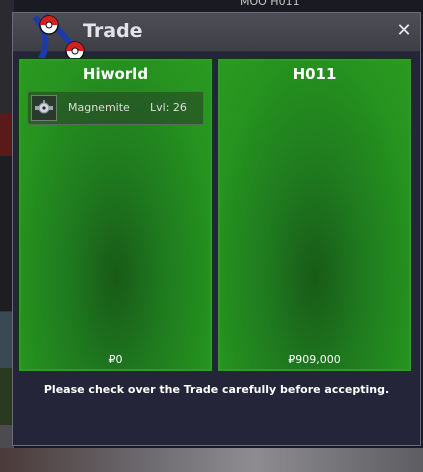  Describe the element at coordinates (314, 74) in the screenshot. I see `player-name: H011` at that location.